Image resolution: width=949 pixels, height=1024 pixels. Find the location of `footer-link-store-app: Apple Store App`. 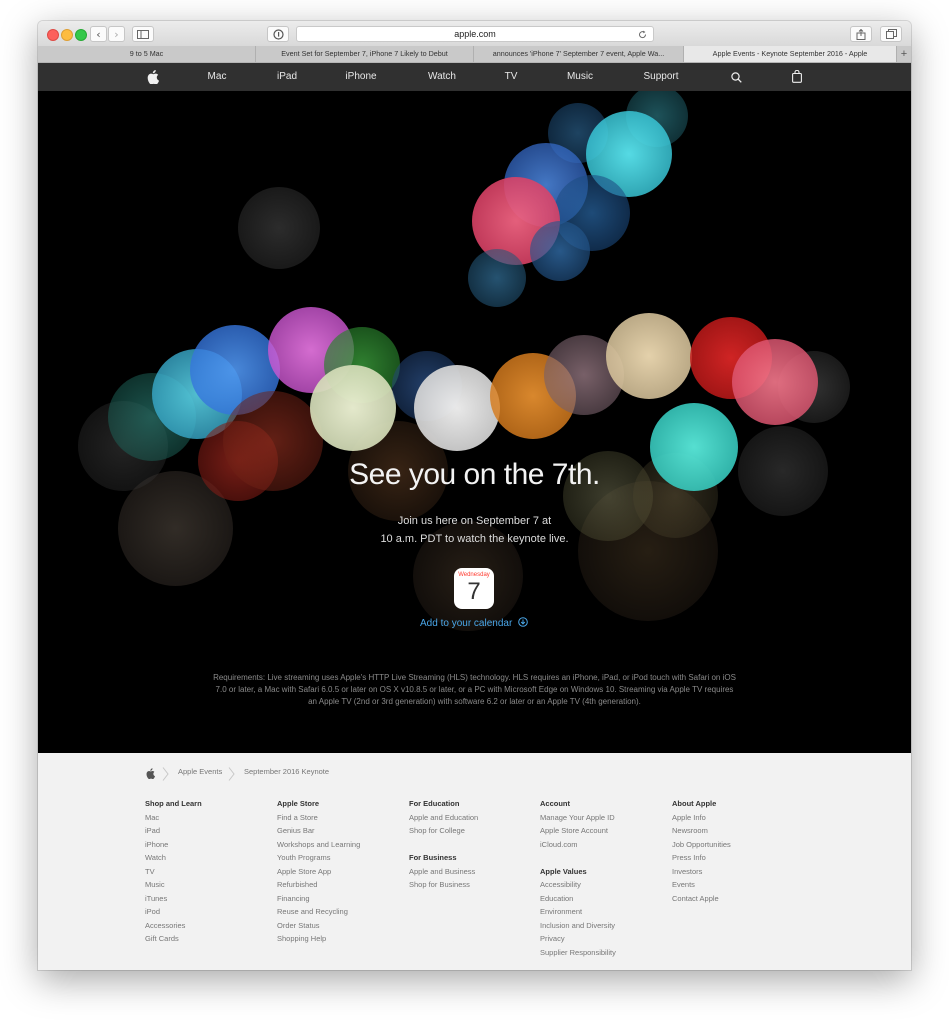

footer-link-store-app: Apple Store App is located at coordinates (339, 872).